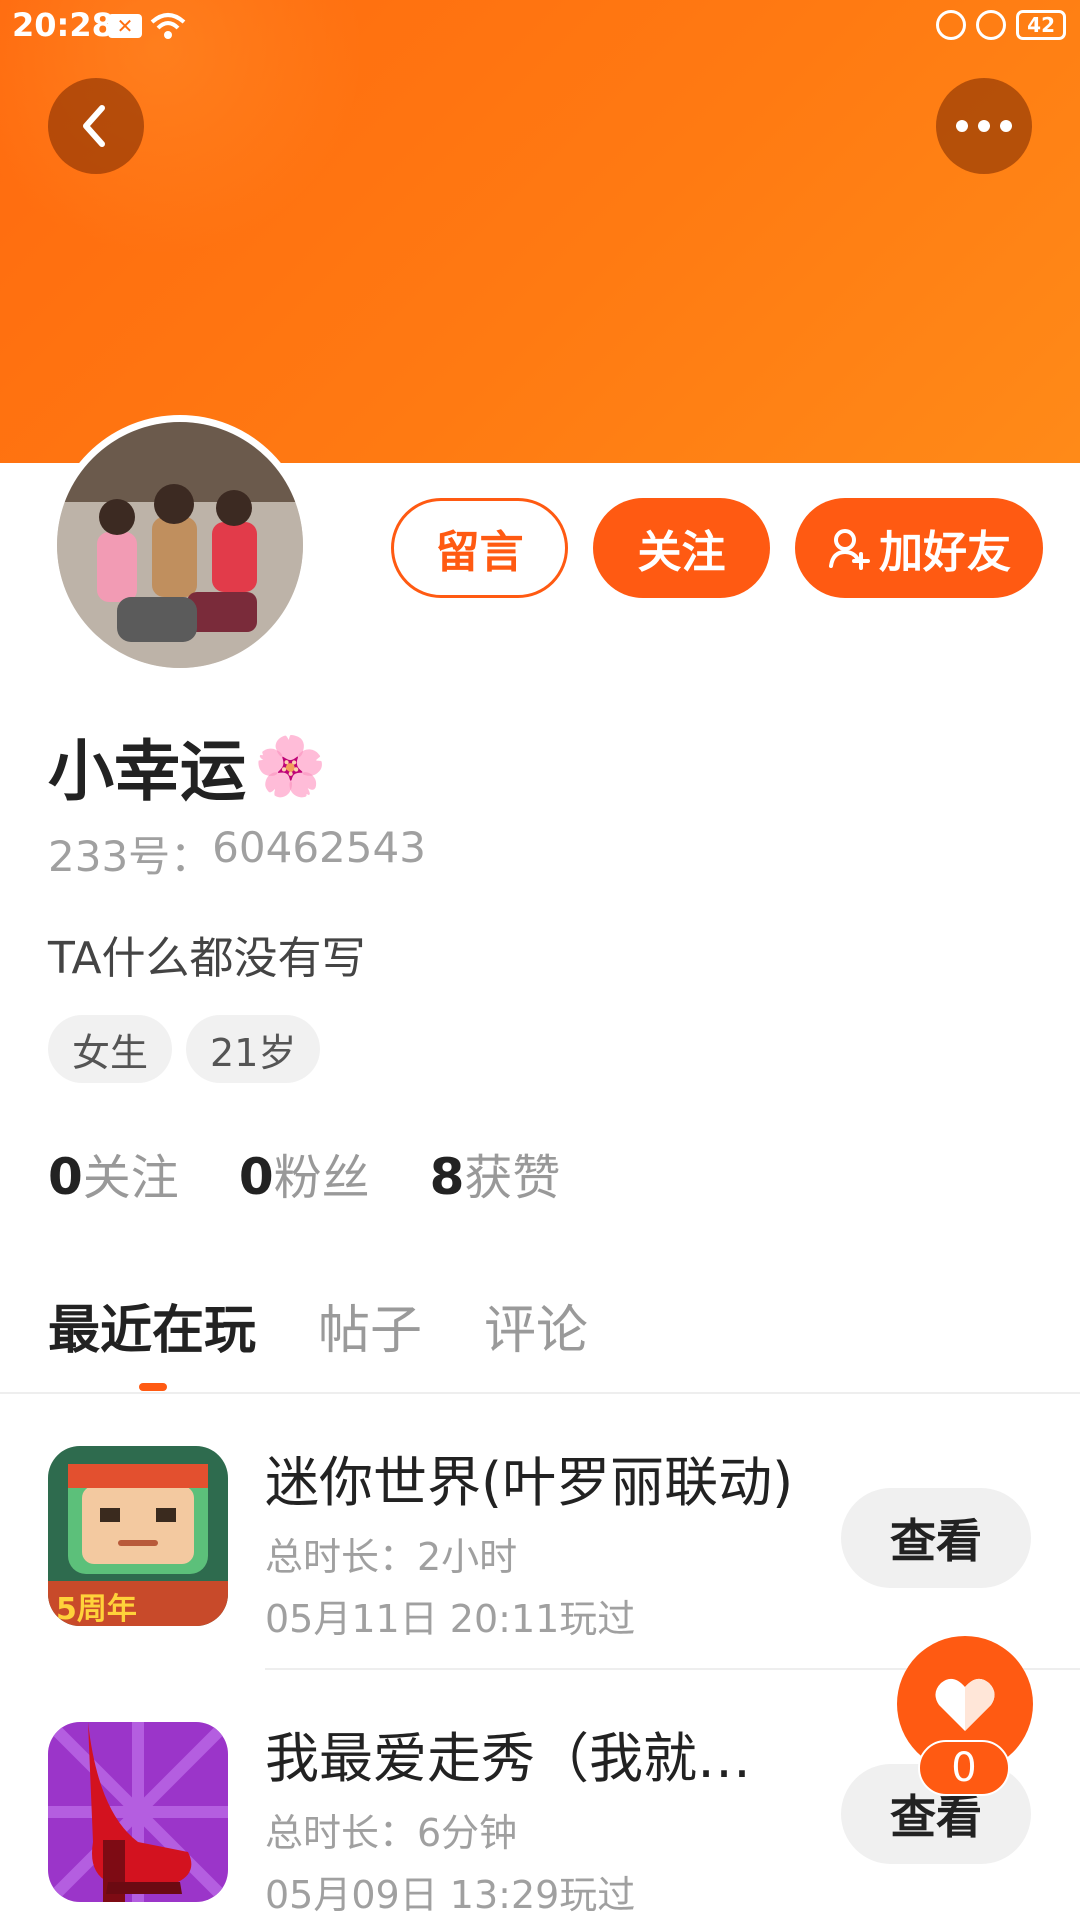 The width and height of the screenshot is (1080, 1932). Describe the element at coordinates (138, 1536) in the screenshot. I see `mini-world-game-icon: 5周年` at that location.